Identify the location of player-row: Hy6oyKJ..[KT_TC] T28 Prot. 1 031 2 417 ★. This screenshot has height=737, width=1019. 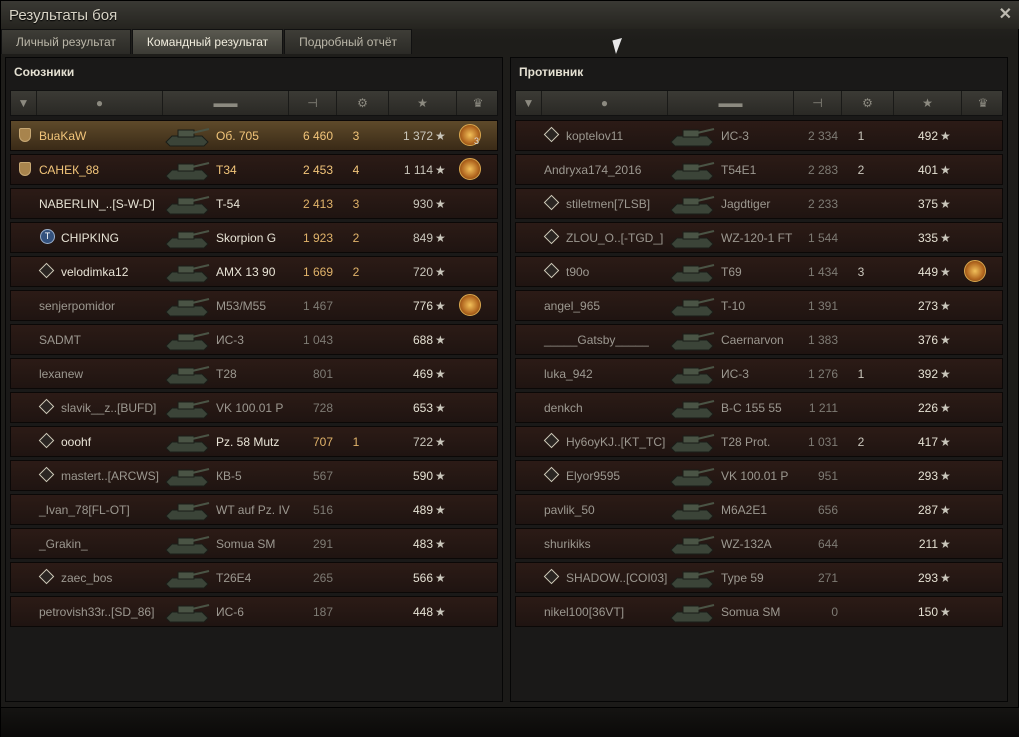
(759, 441).